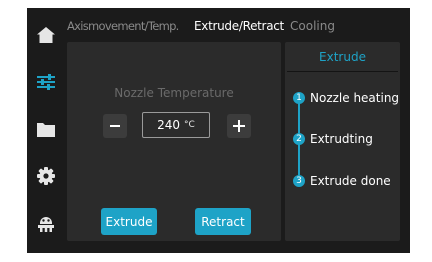 The height and width of the screenshot is (262, 432). I want to click on sidebar-item-controls, so click(46, 82).